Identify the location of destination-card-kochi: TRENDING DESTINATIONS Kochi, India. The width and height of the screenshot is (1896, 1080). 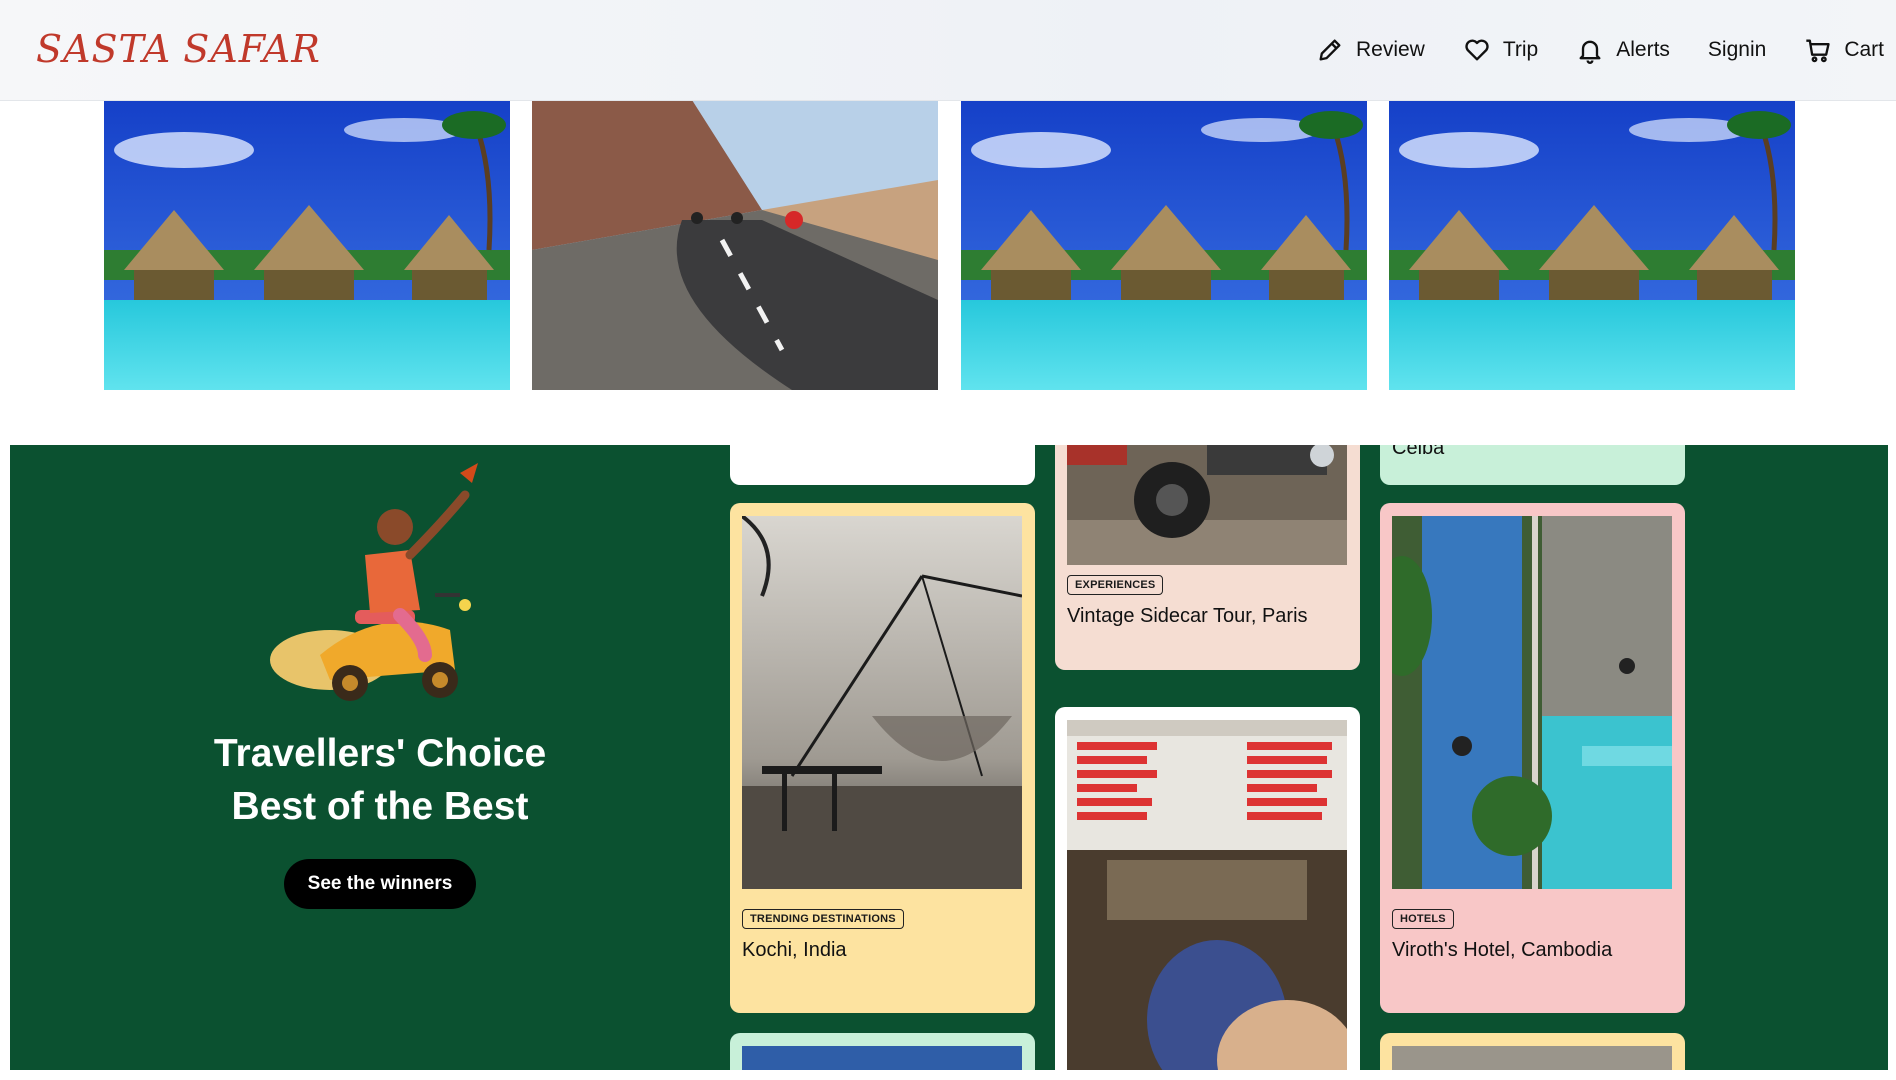
(882, 758).